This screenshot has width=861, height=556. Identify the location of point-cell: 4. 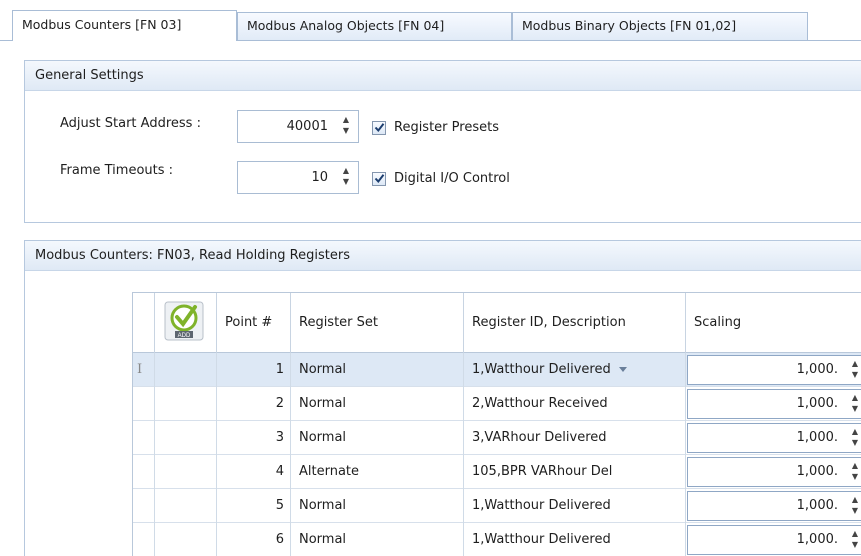
(254, 472).